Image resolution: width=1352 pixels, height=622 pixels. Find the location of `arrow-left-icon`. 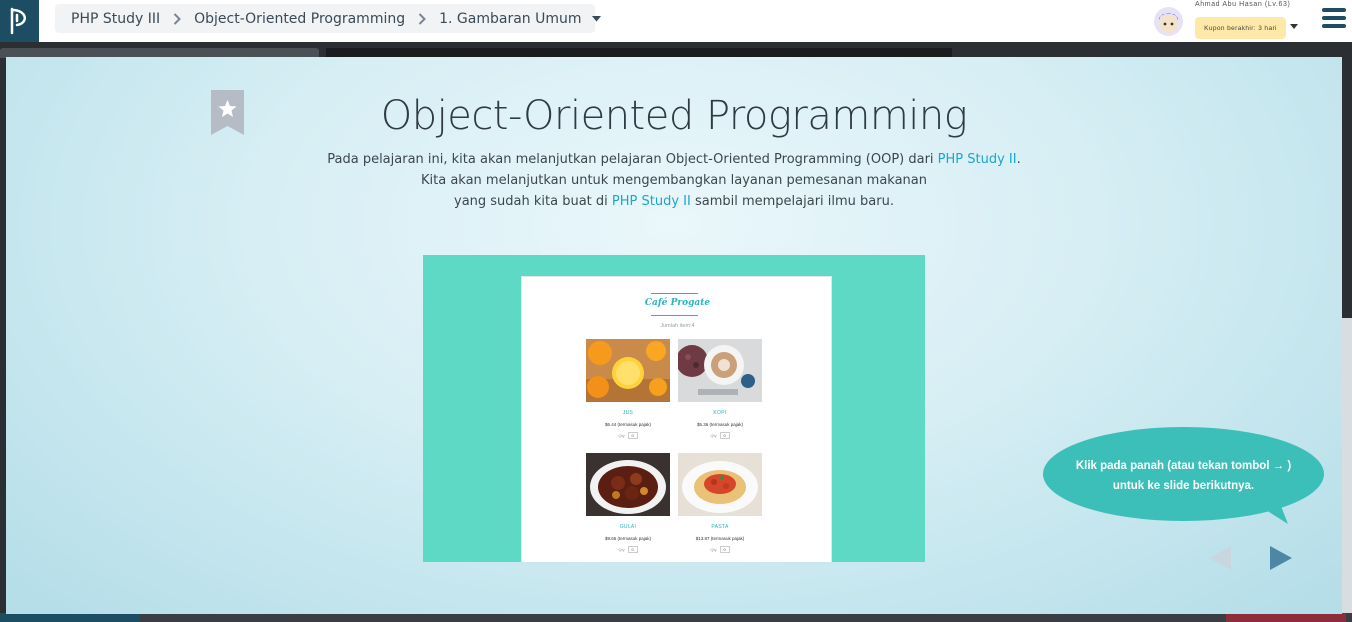

arrow-left-icon is located at coordinates (1220, 558).